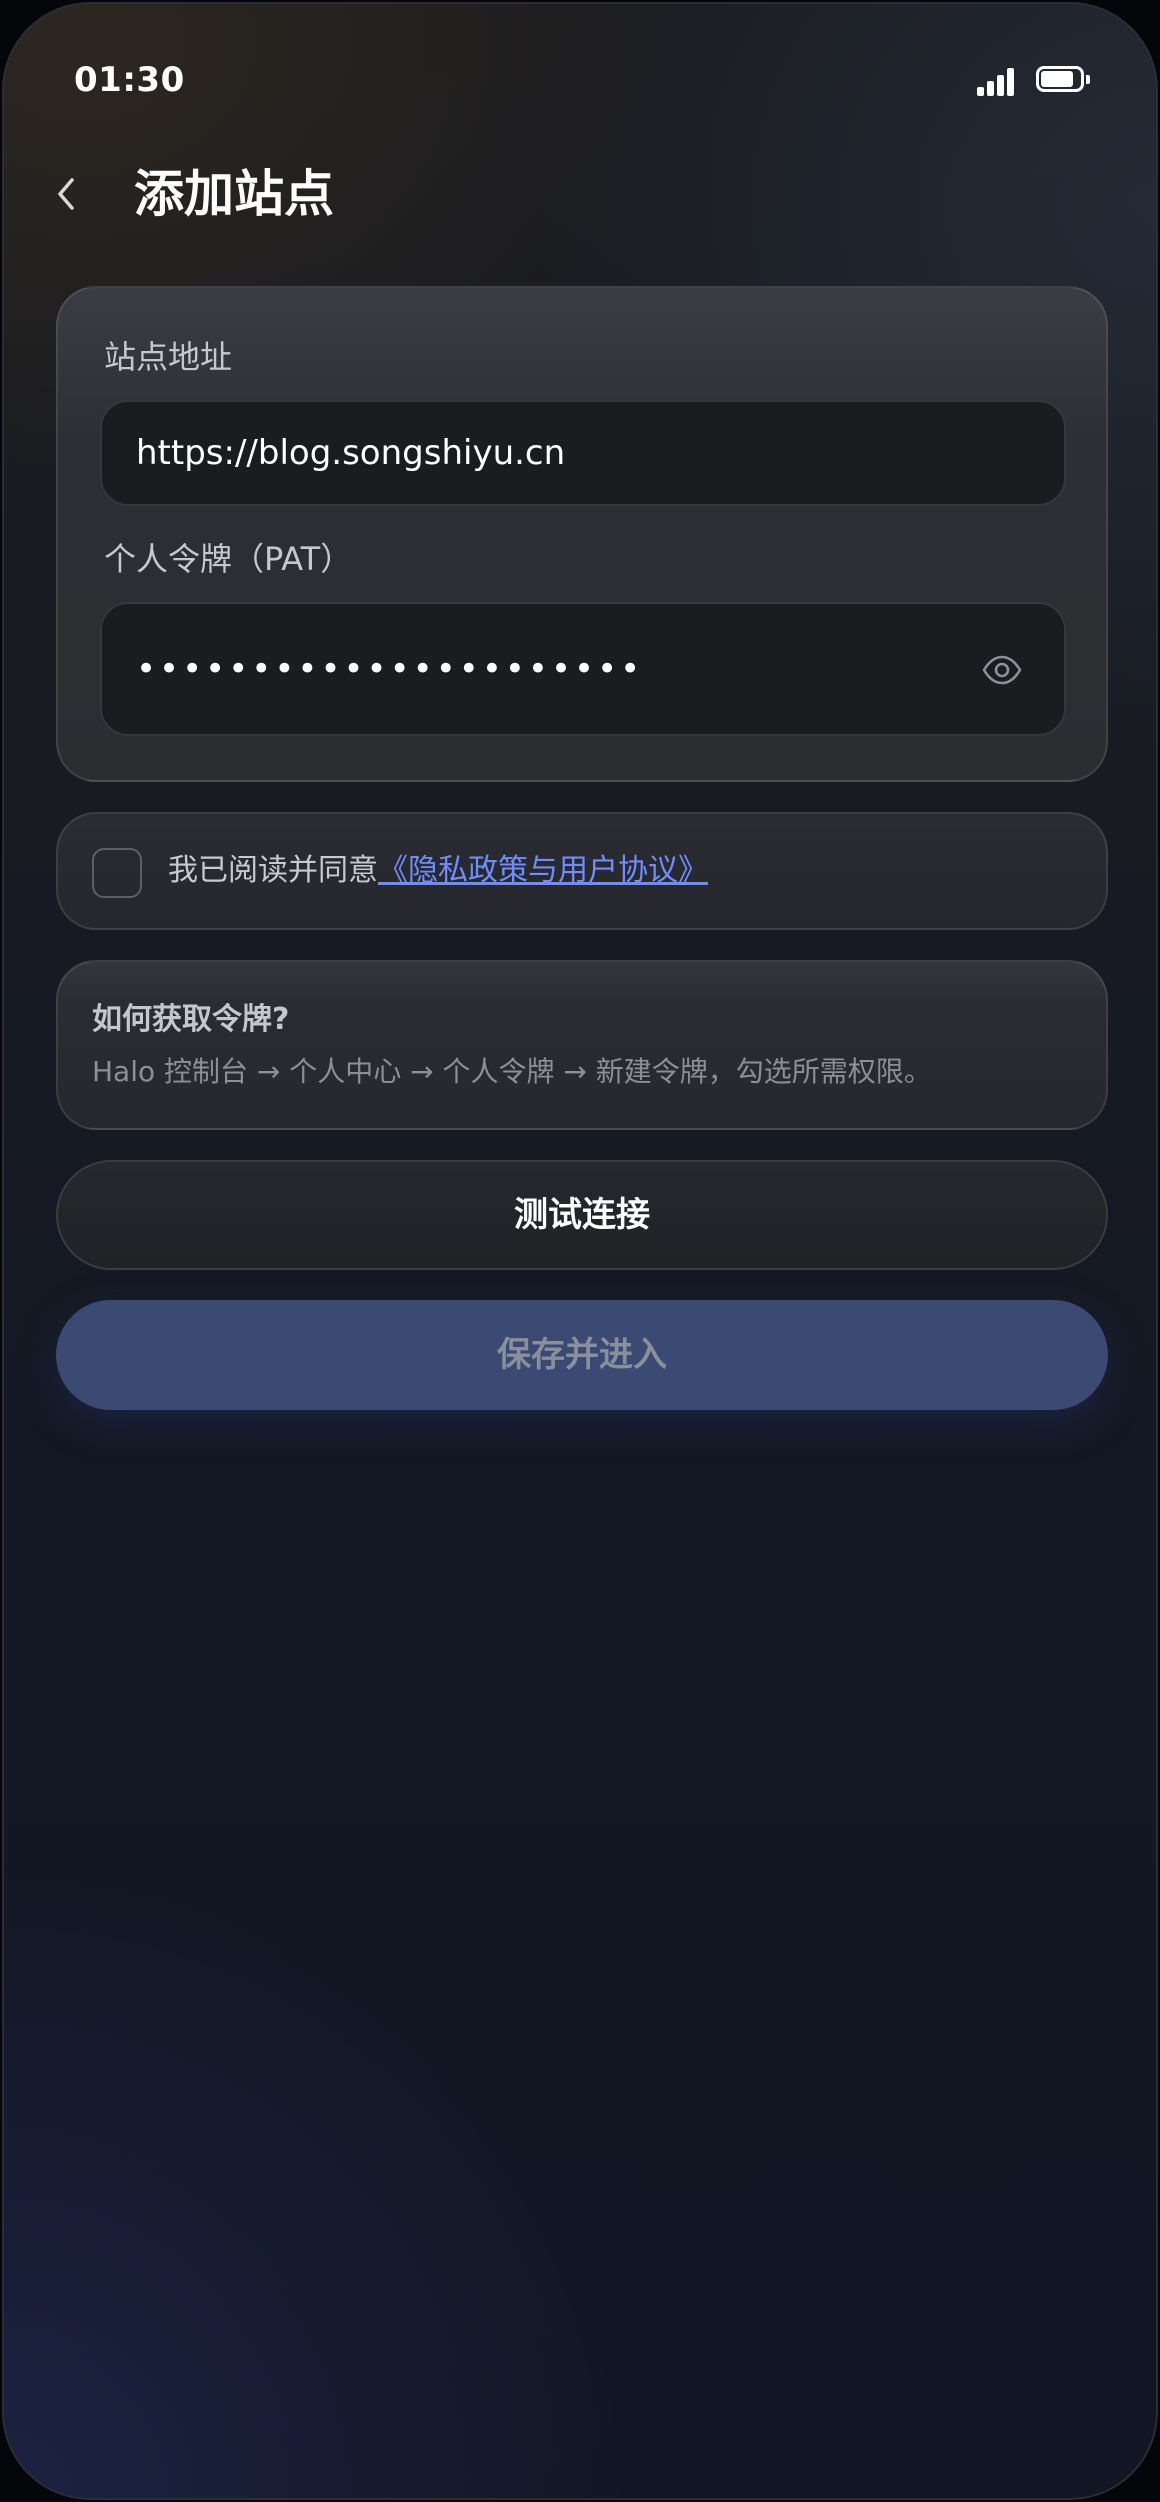 The height and width of the screenshot is (2502, 1160). I want to click on site-url-label: 站点地址, so click(168, 357).